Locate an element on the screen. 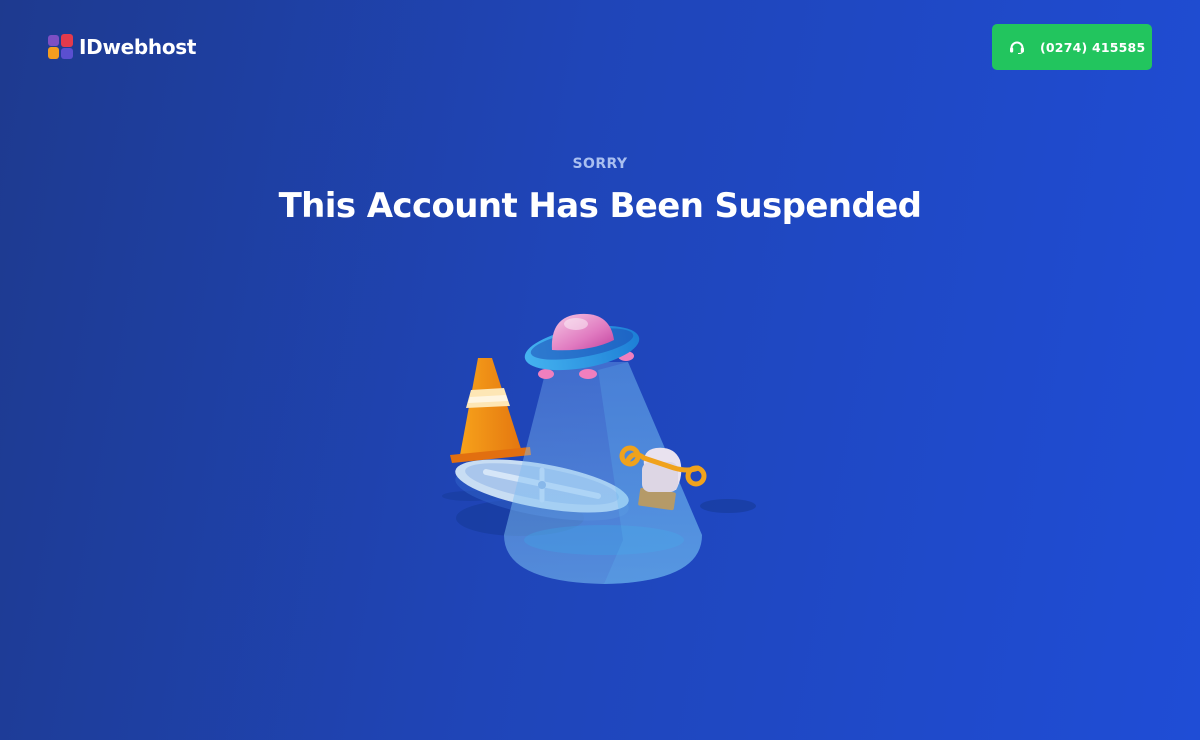 The image size is (1200, 740). header: IDwebhost (0274) 415585 is located at coordinates (600, 47).